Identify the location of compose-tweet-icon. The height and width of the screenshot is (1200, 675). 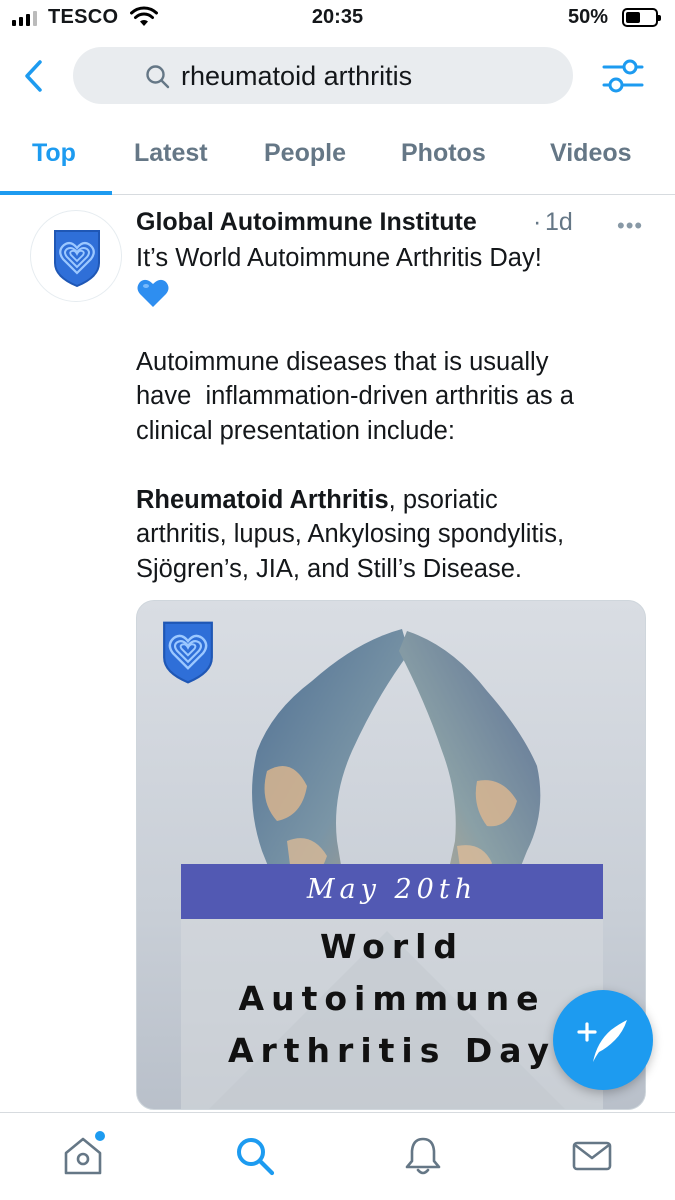
(602, 1041).